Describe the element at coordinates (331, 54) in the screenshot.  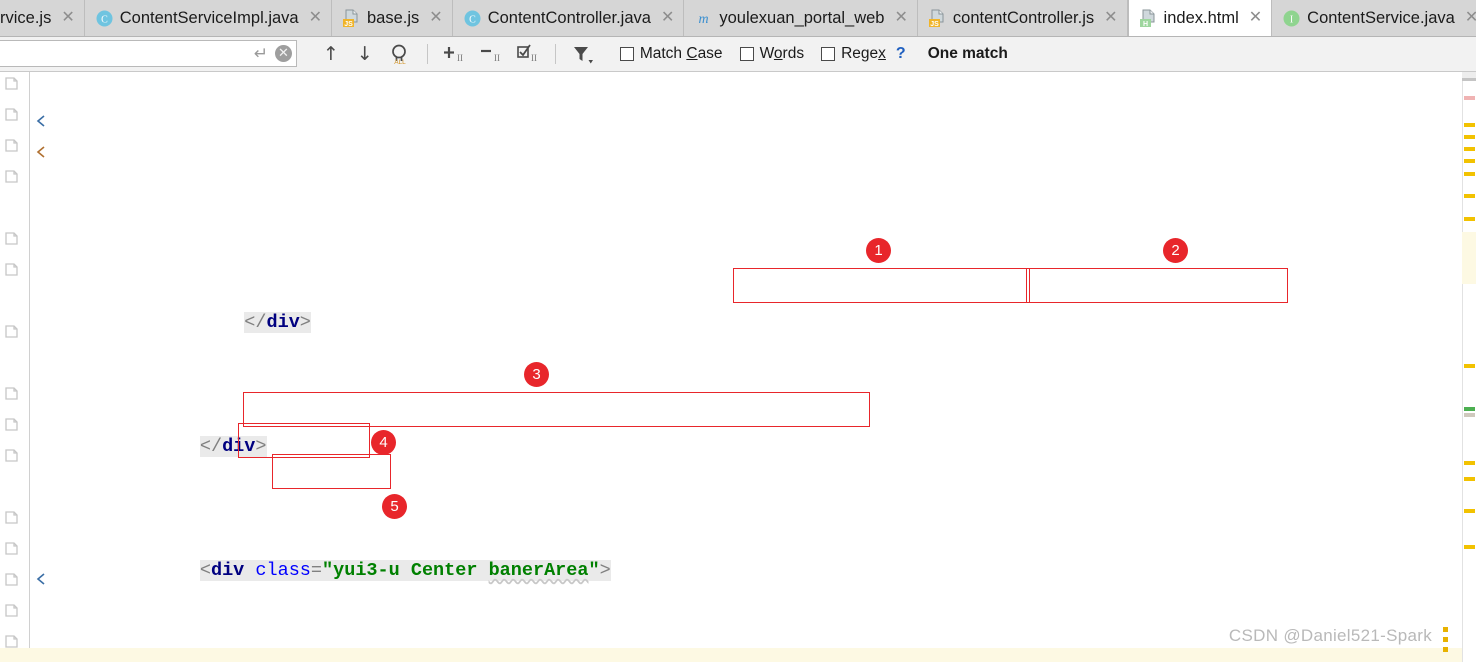
I see `arrow-up-icon: ↑` at that location.